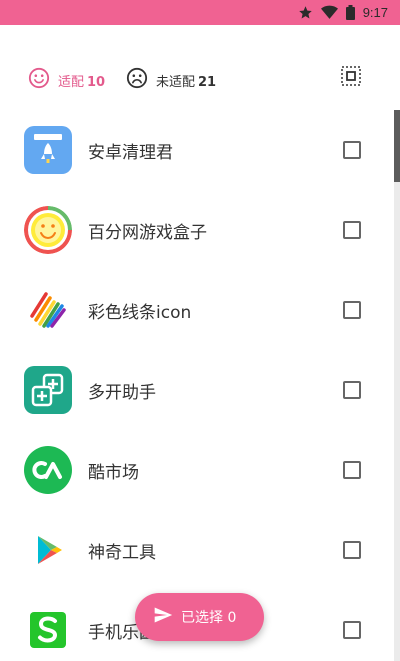 The width and height of the screenshot is (400, 661). I want to click on tab-fit: 适配 10, so click(66, 80).